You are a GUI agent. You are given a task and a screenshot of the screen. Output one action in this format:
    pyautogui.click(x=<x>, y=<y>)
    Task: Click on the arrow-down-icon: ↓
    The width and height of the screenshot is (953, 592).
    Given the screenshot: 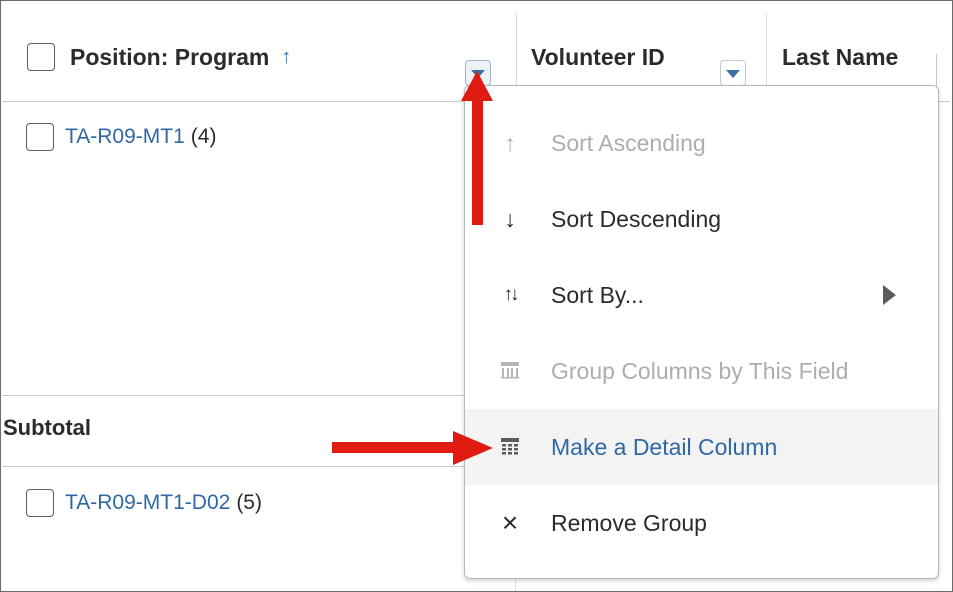 What is the action you would take?
    pyautogui.click(x=510, y=218)
    